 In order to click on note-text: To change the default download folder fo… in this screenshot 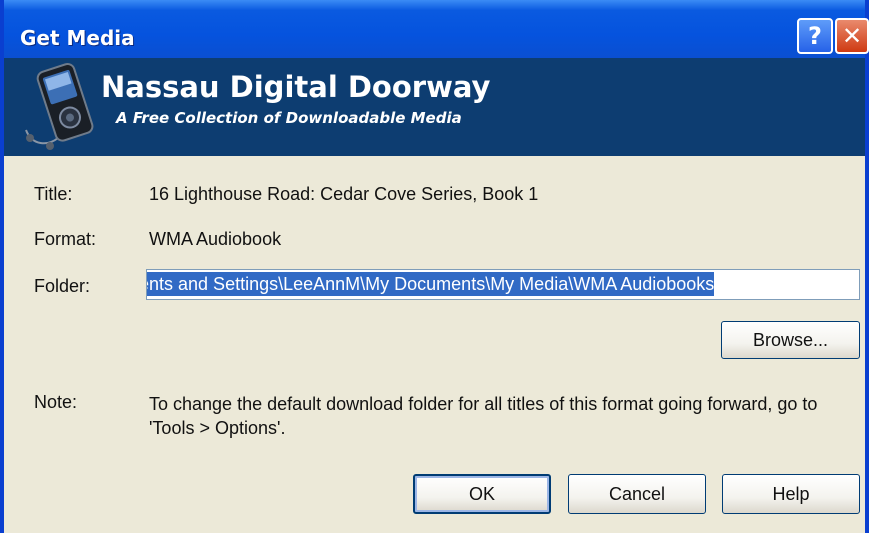, I will do `click(483, 416)`.